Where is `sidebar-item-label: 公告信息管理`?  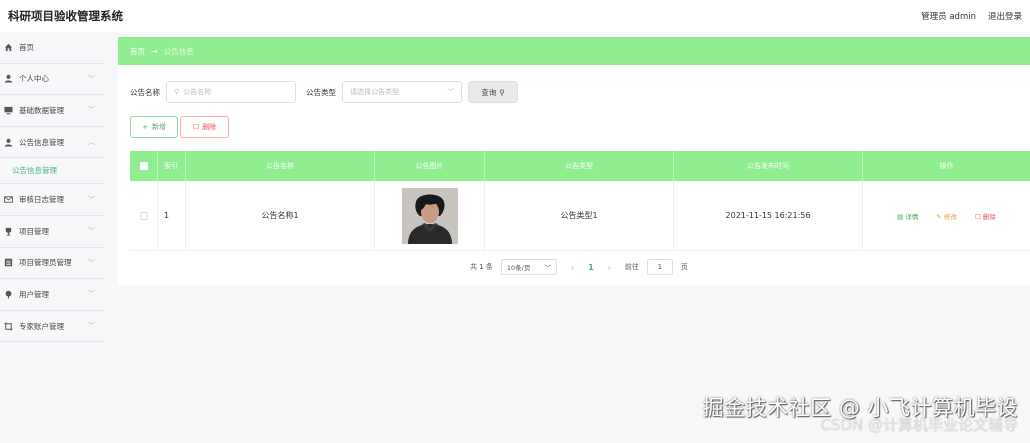
sidebar-item-label: 公告信息管理 is located at coordinates (41, 142).